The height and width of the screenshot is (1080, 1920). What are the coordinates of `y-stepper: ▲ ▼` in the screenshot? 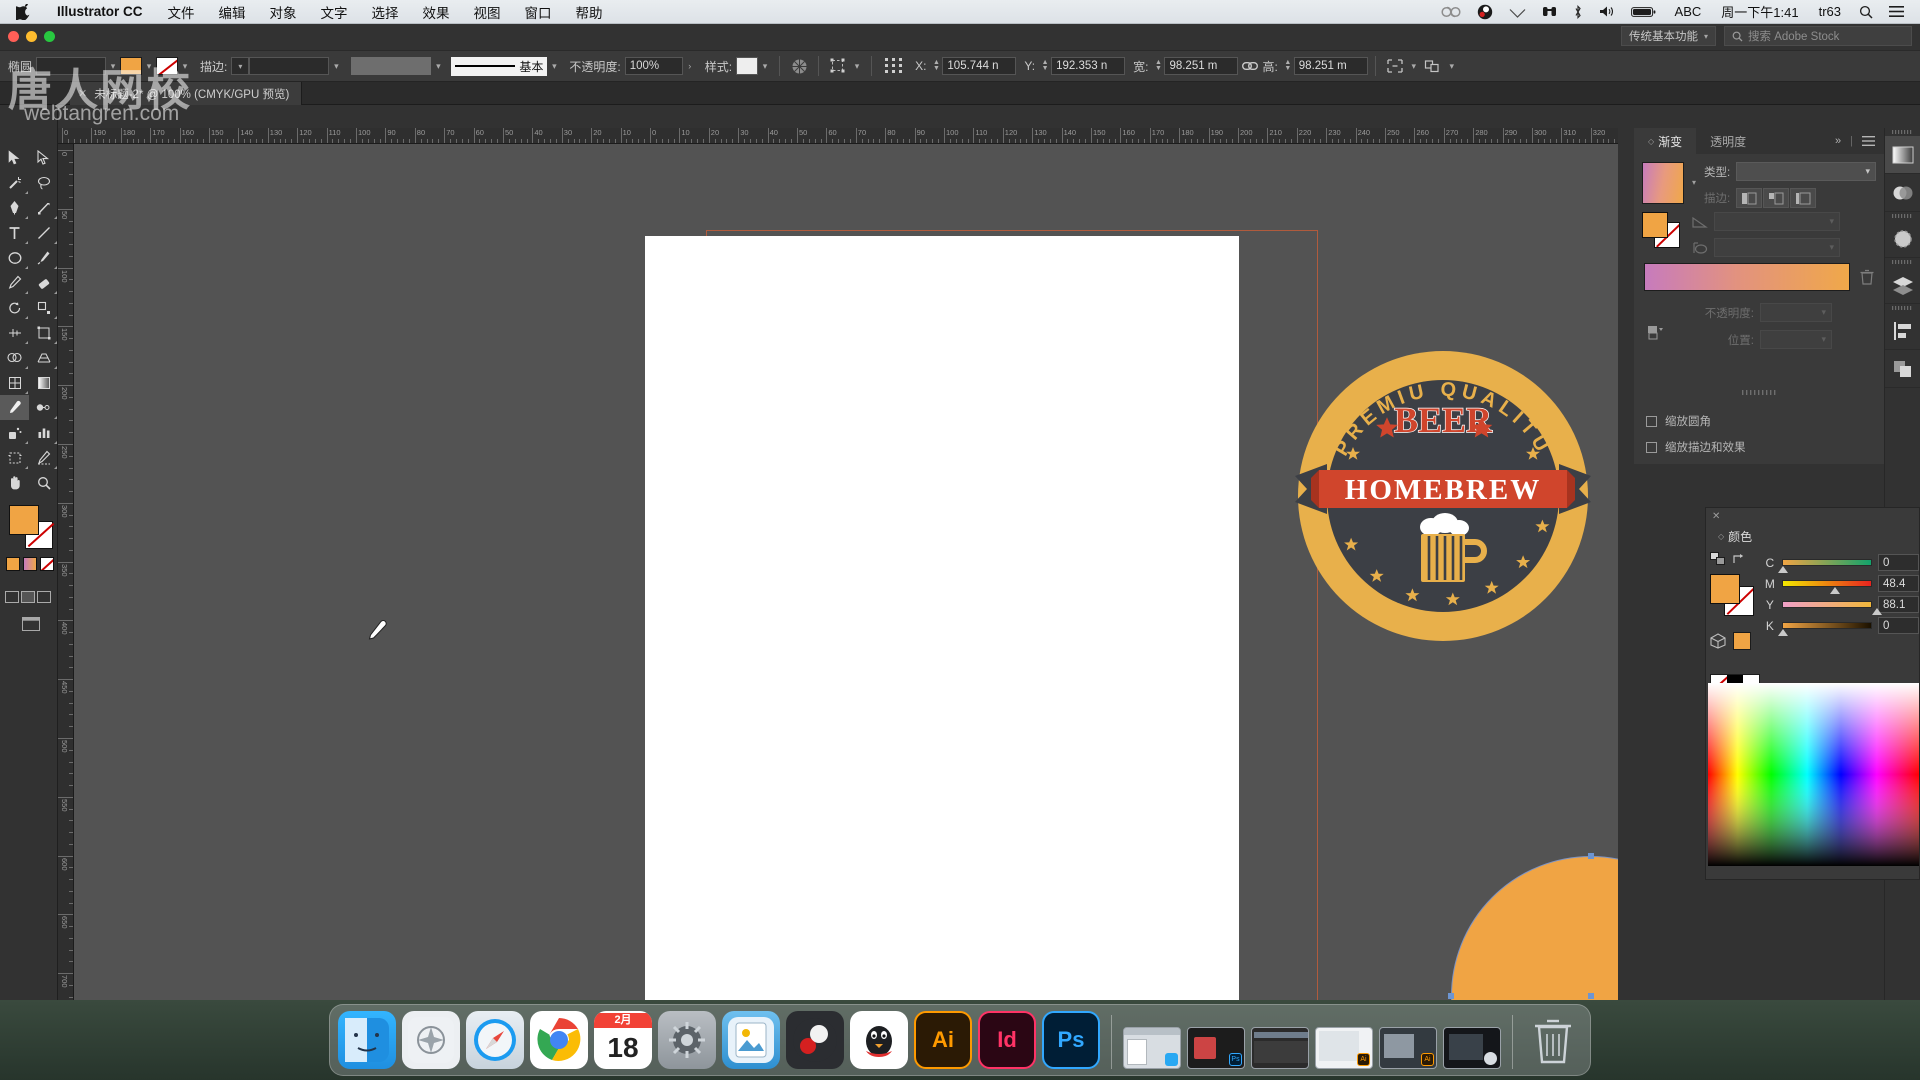 It's located at (1045, 65).